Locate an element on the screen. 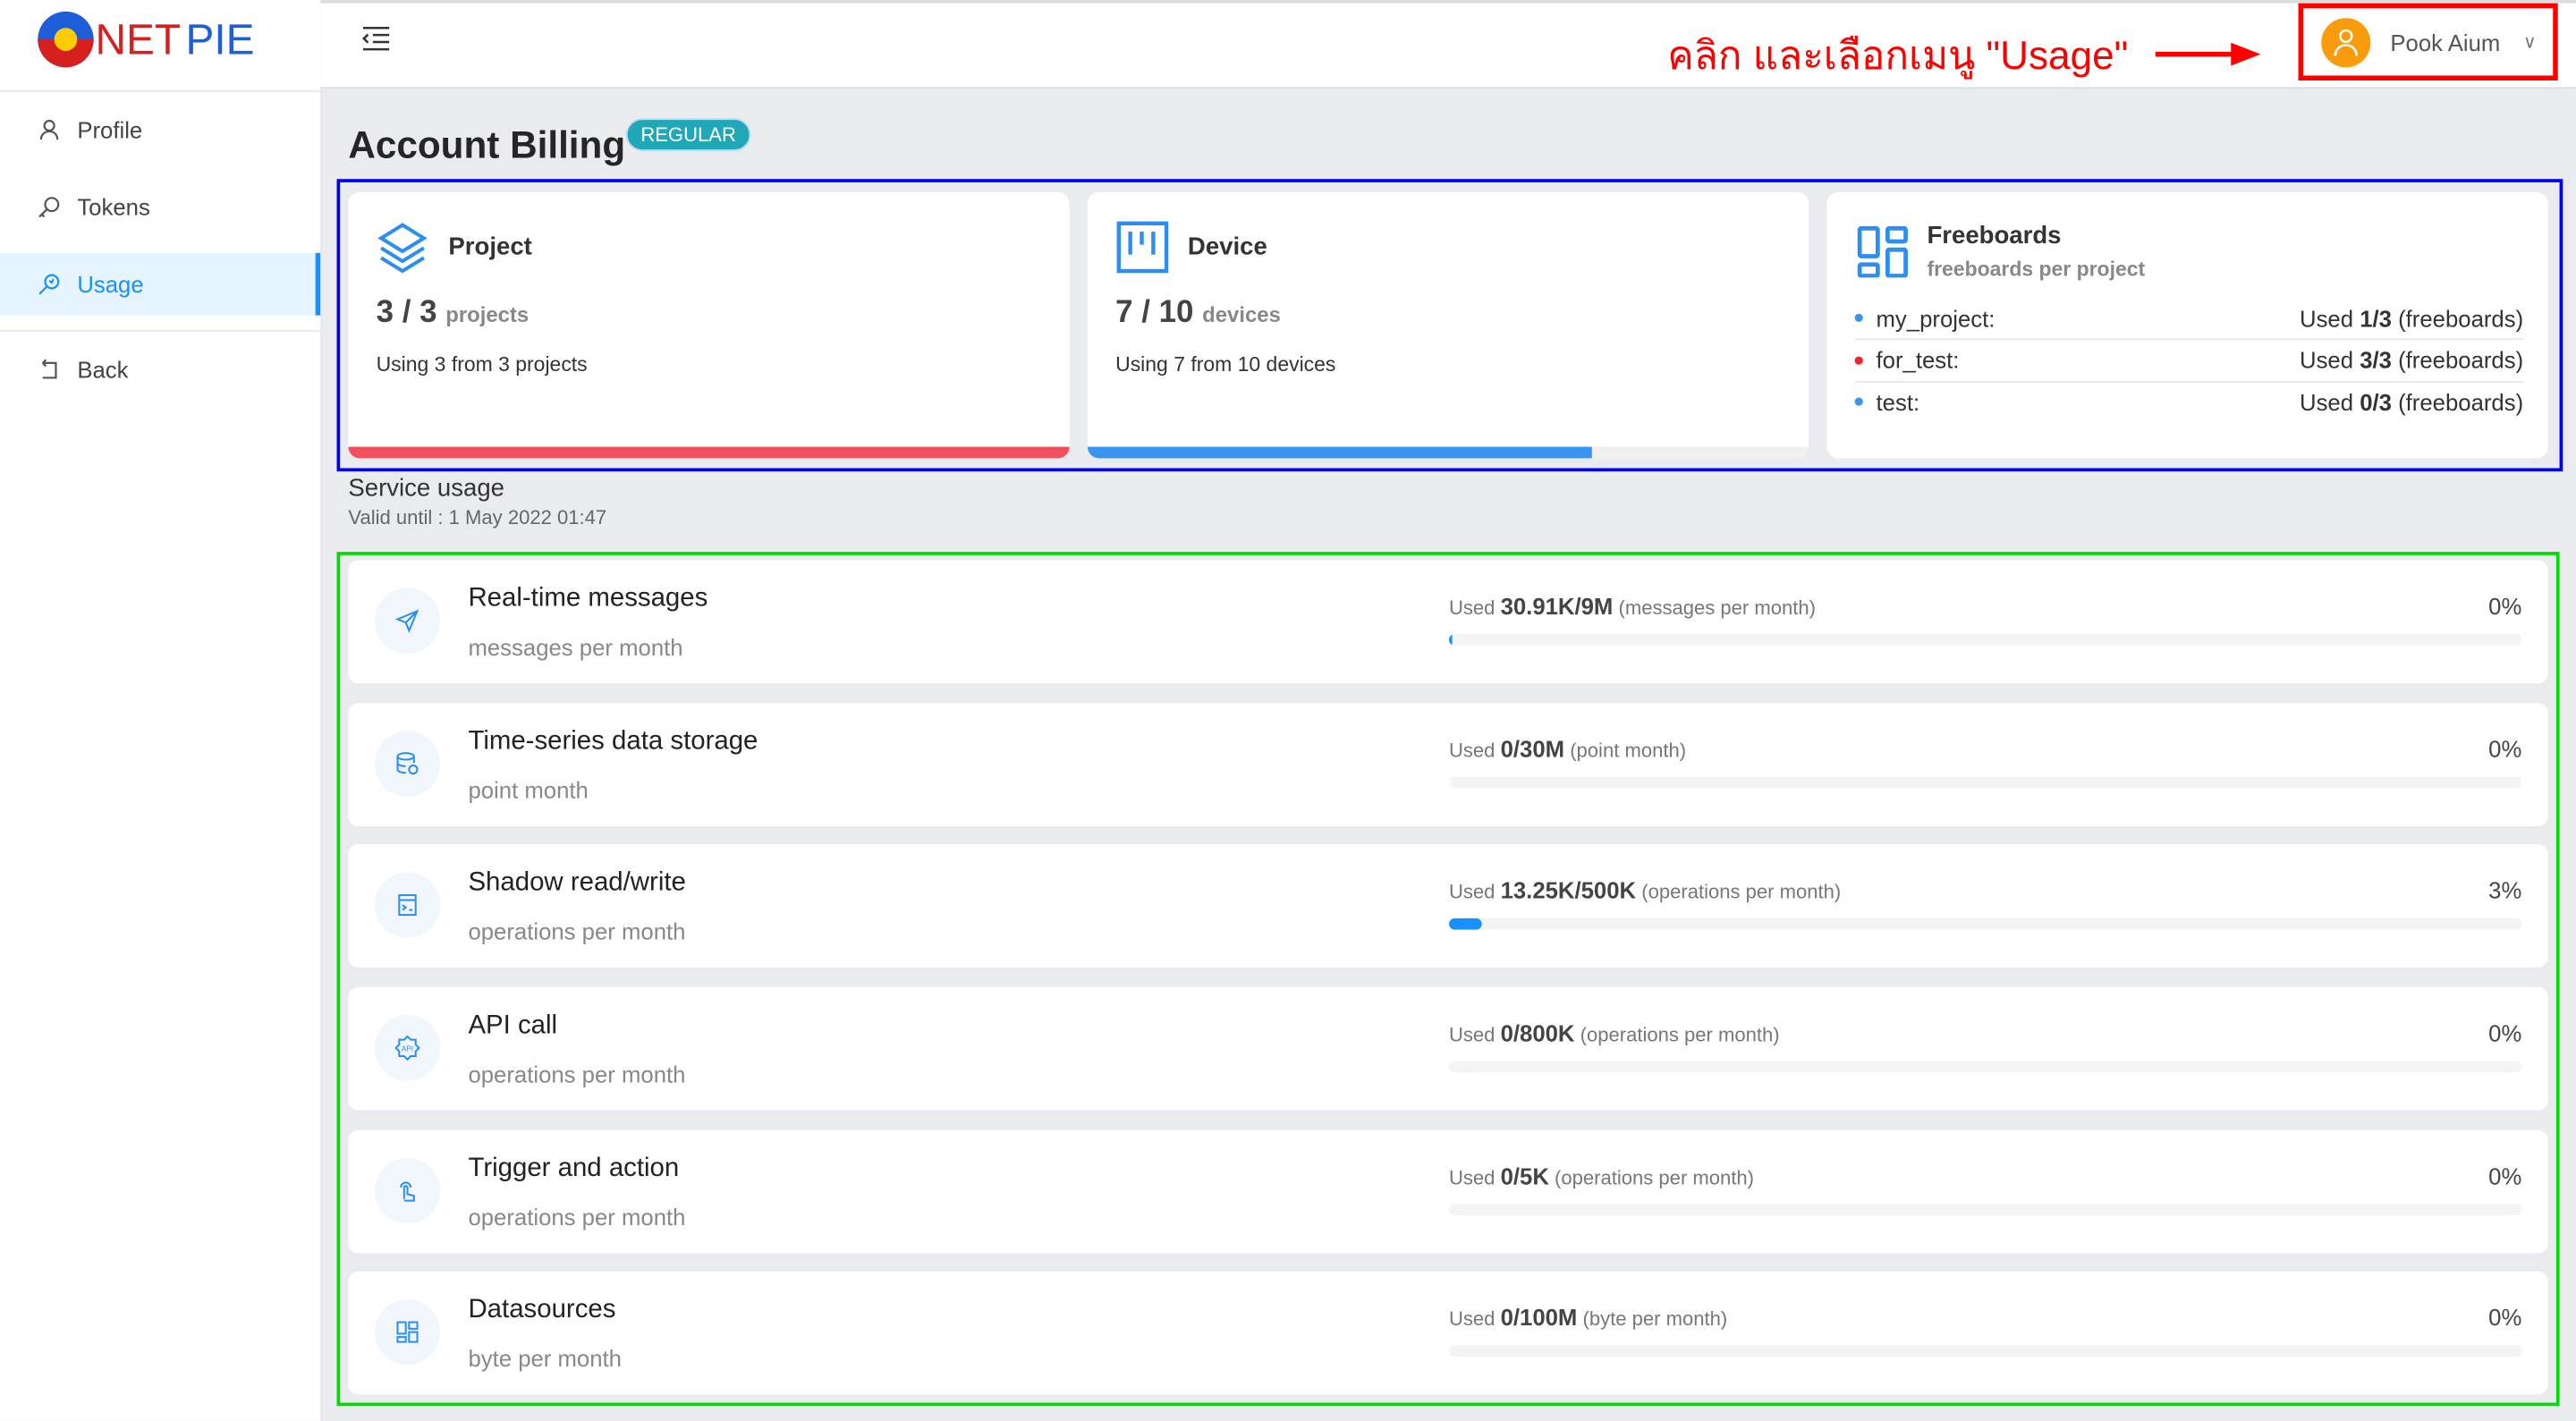 This screenshot has height=1421, width=2576. user-icon is located at coordinates (51, 129).